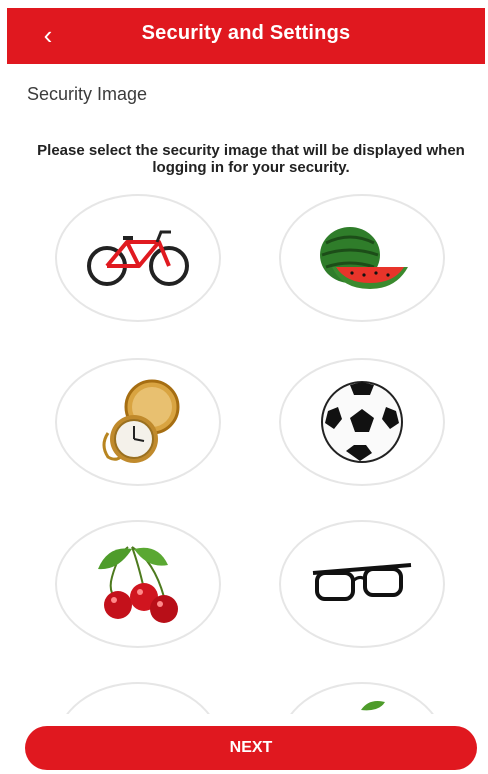 The height and width of the screenshot is (774, 488). I want to click on security-image-bicycle, so click(138, 258).